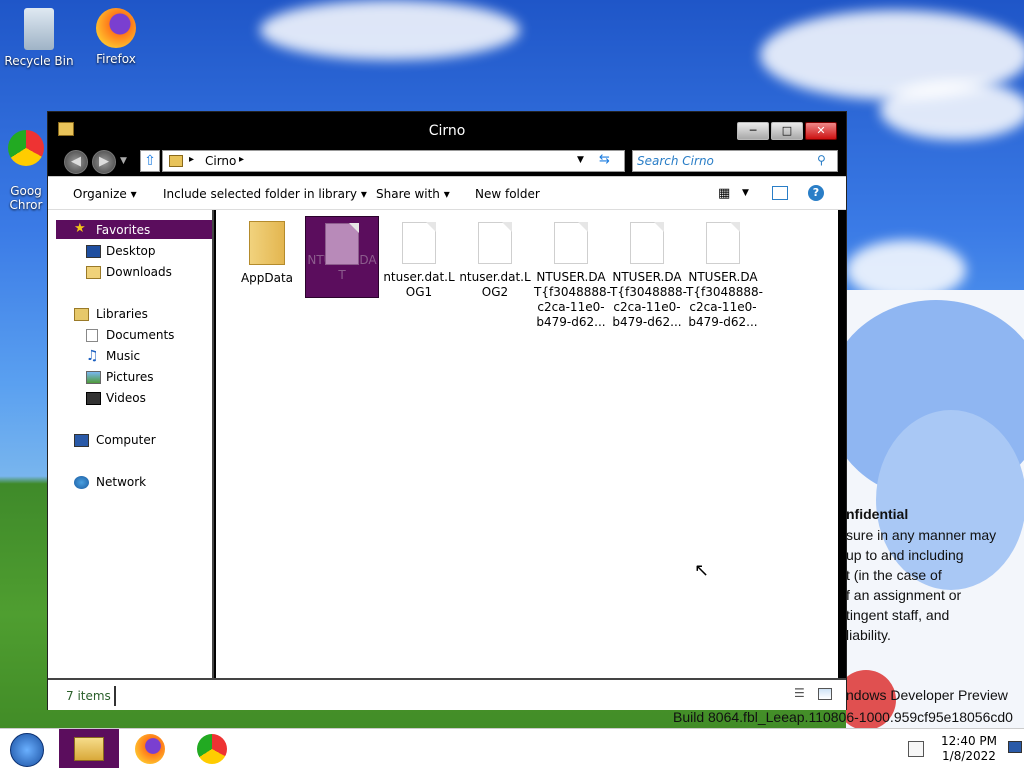 The height and width of the screenshot is (768, 1024). Describe the element at coordinates (916, 749) in the screenshot. I see `action-center-icon` at that location.